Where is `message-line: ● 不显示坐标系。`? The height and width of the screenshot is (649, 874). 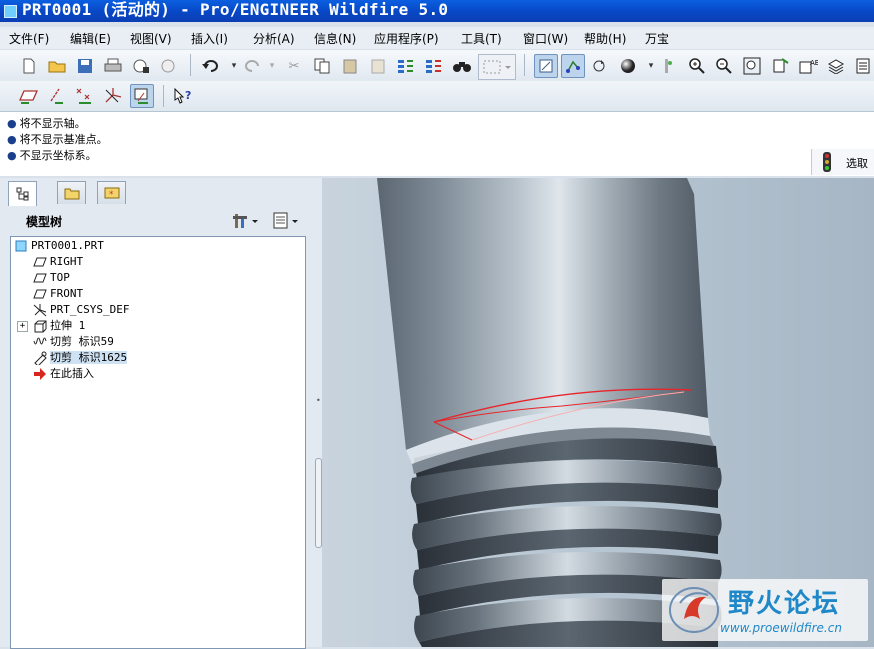 message-line: ● 不显示坐标系。 is located at coordinates (52, 155).